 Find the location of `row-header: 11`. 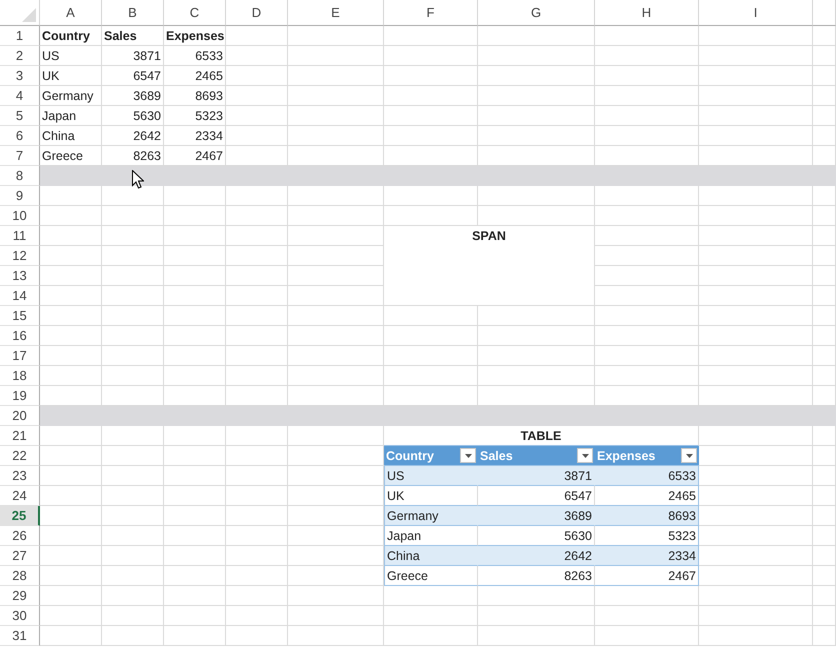

row-header: 11 is located at coordinates (20, 236).